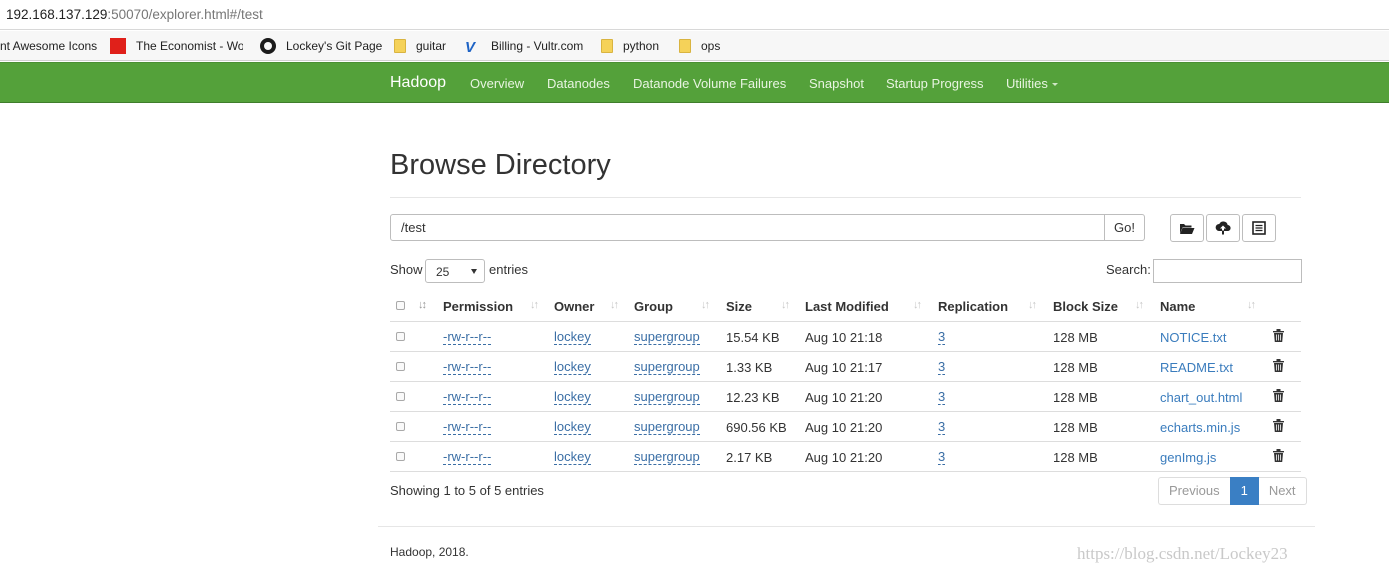 The height and width of the screenshot is (575, 1389). Describe the element at coordinates (749, 367) in the screenshot. I see `size-cell: 1.33 KB` at that location.